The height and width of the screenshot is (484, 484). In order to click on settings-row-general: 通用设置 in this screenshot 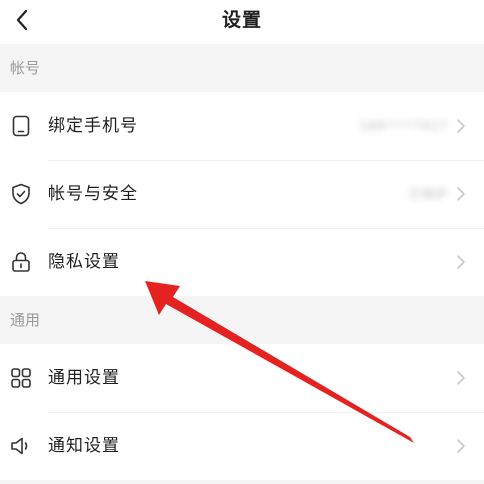, I will do `click(242, 378)`.